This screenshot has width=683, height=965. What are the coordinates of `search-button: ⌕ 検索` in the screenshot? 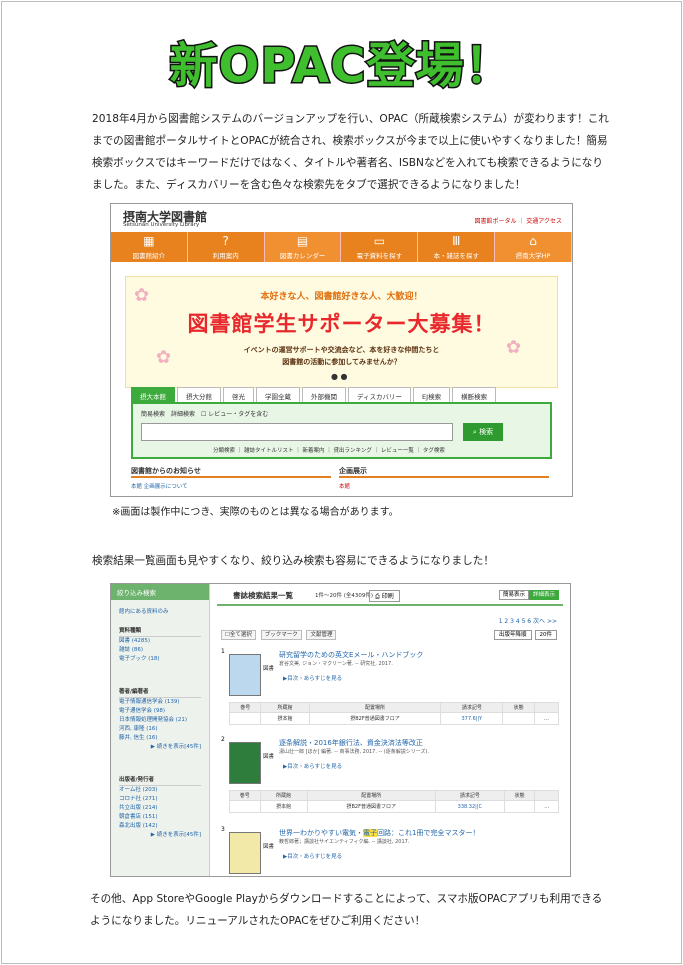 It's located at (483, 432).